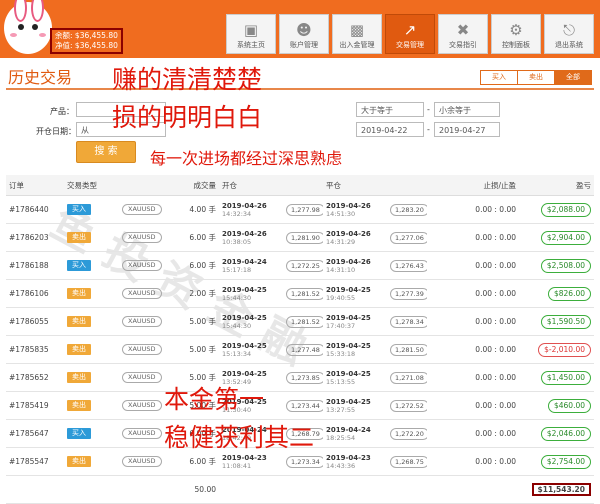 This screenshot has width=600, height=504. Describe the element at coordinates (96, 45) in the screenshot. I see `equity-value: $36,455.80` at that location.